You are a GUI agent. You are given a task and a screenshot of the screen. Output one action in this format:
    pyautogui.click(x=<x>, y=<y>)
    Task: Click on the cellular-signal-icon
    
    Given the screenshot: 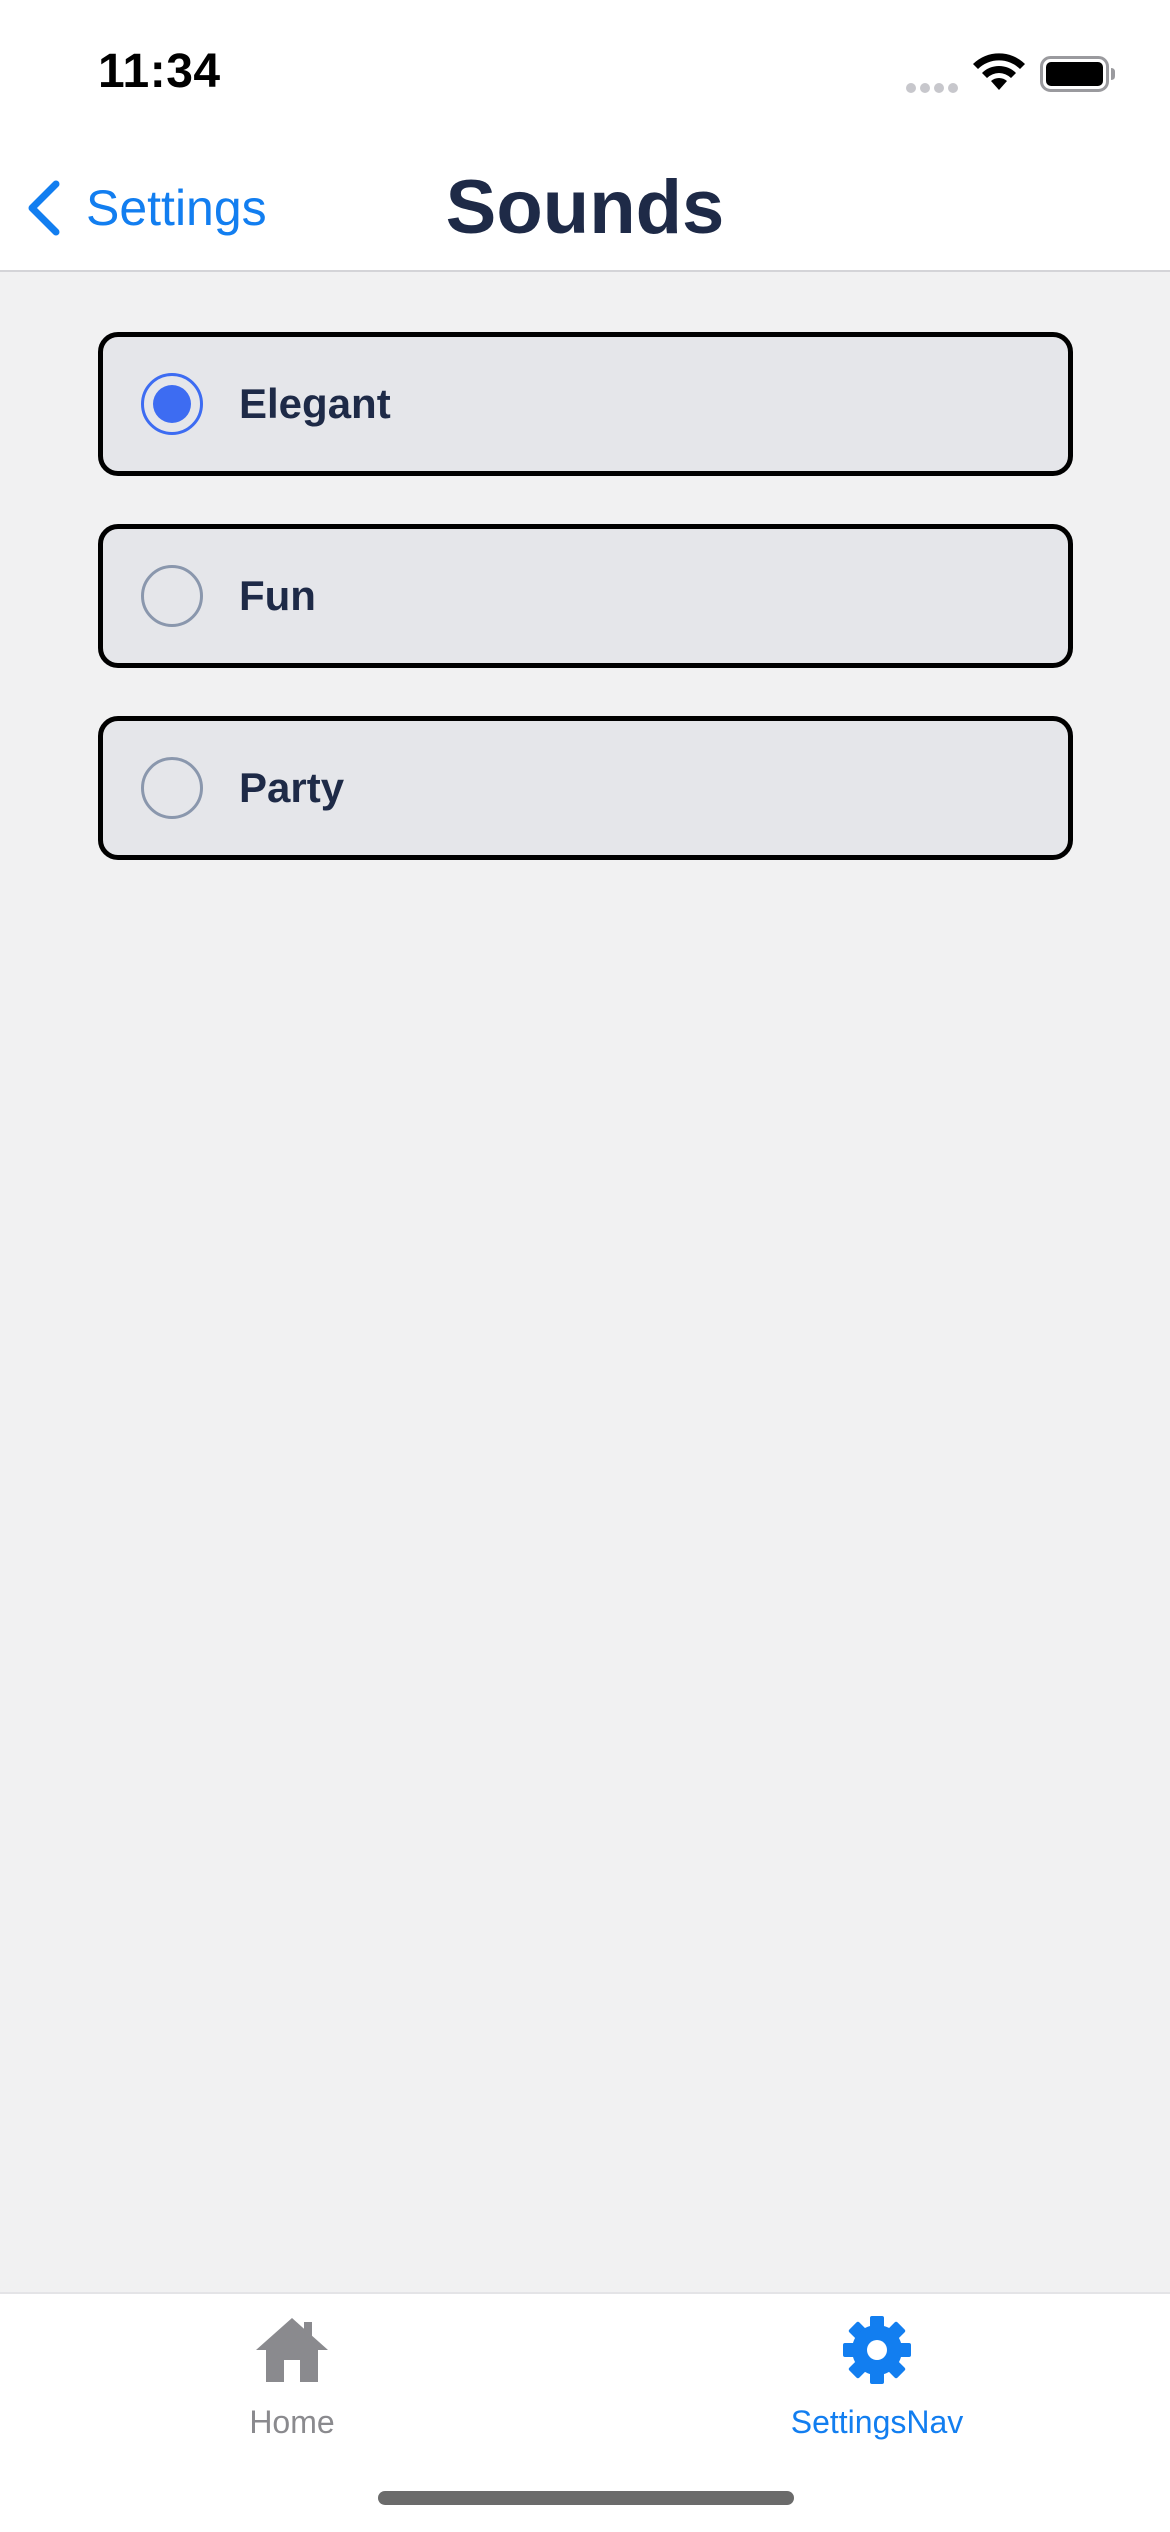 What is the action you would take?
    pyautogui.click(x=932, y=88)
    